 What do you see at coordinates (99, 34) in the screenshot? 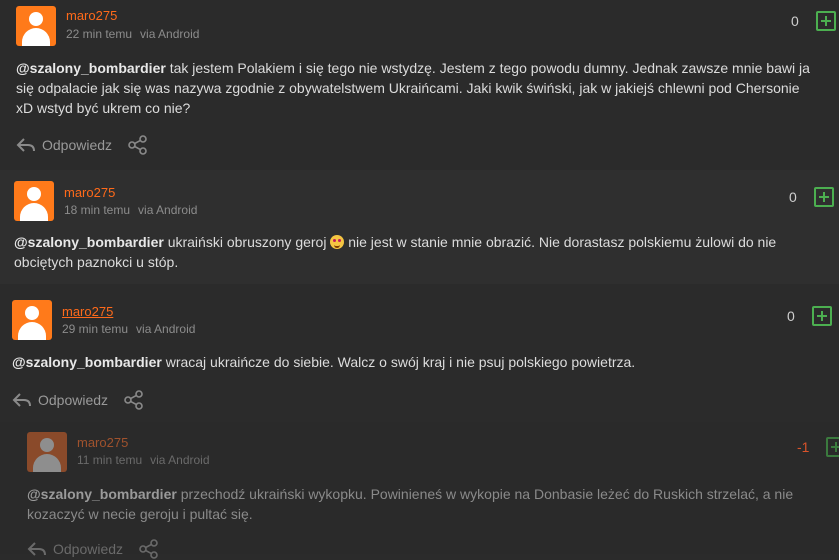
I see `timestamp: 22 min temu` at bounding box center [99, 34].